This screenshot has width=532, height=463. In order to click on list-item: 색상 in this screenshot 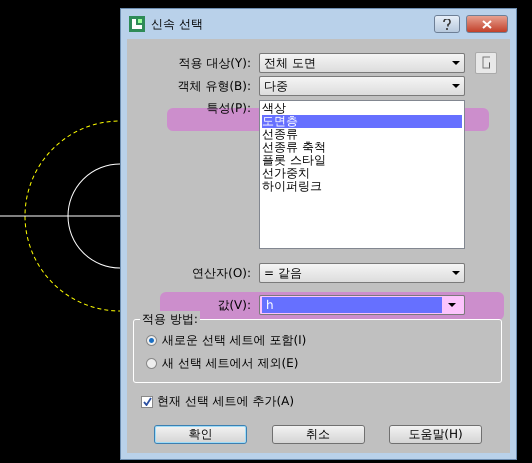, I will do `click(362, 108)`.